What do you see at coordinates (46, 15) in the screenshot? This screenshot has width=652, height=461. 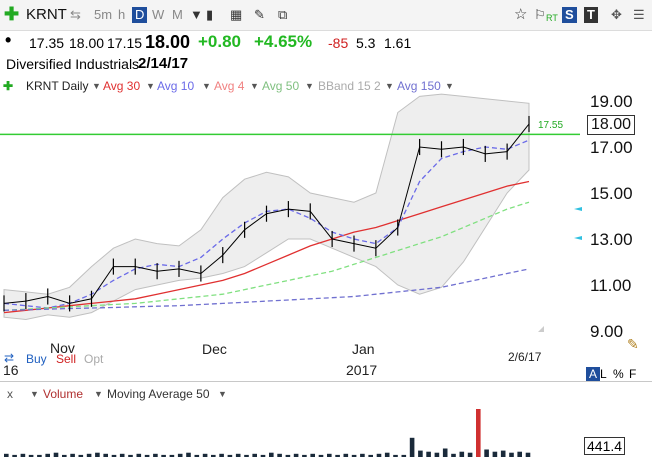 I see `symbol-label: KRNT` at bounding box center [46, 15].